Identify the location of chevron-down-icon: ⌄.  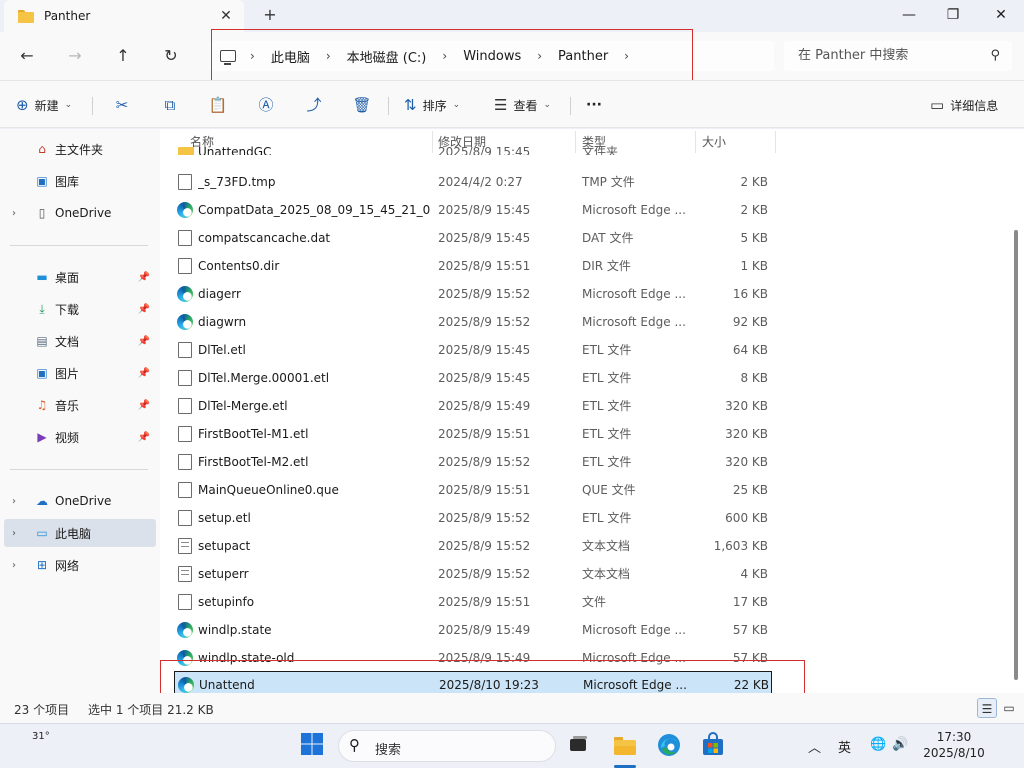
(456, 105).